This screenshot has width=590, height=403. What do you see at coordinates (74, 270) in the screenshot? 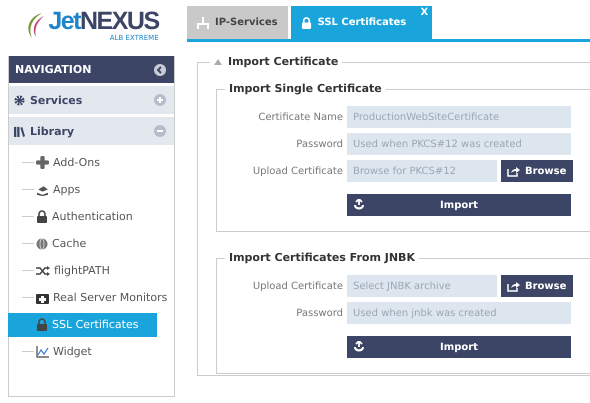
I see `nav-item: flightPATH` at bounding box center [74, 270].